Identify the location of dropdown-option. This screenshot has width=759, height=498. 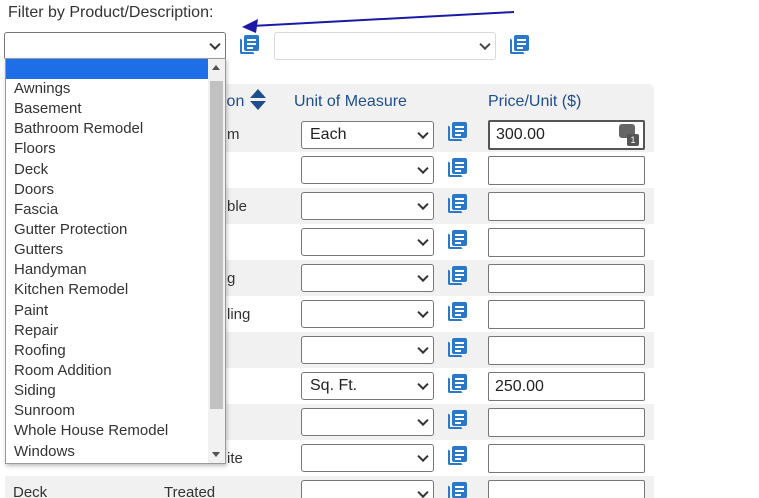
(115, 69).